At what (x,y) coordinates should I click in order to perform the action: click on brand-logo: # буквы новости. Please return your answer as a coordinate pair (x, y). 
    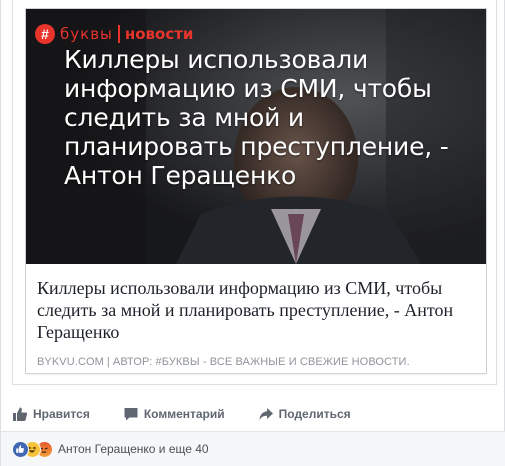
    Looking at the image, I should click on (114, 34).